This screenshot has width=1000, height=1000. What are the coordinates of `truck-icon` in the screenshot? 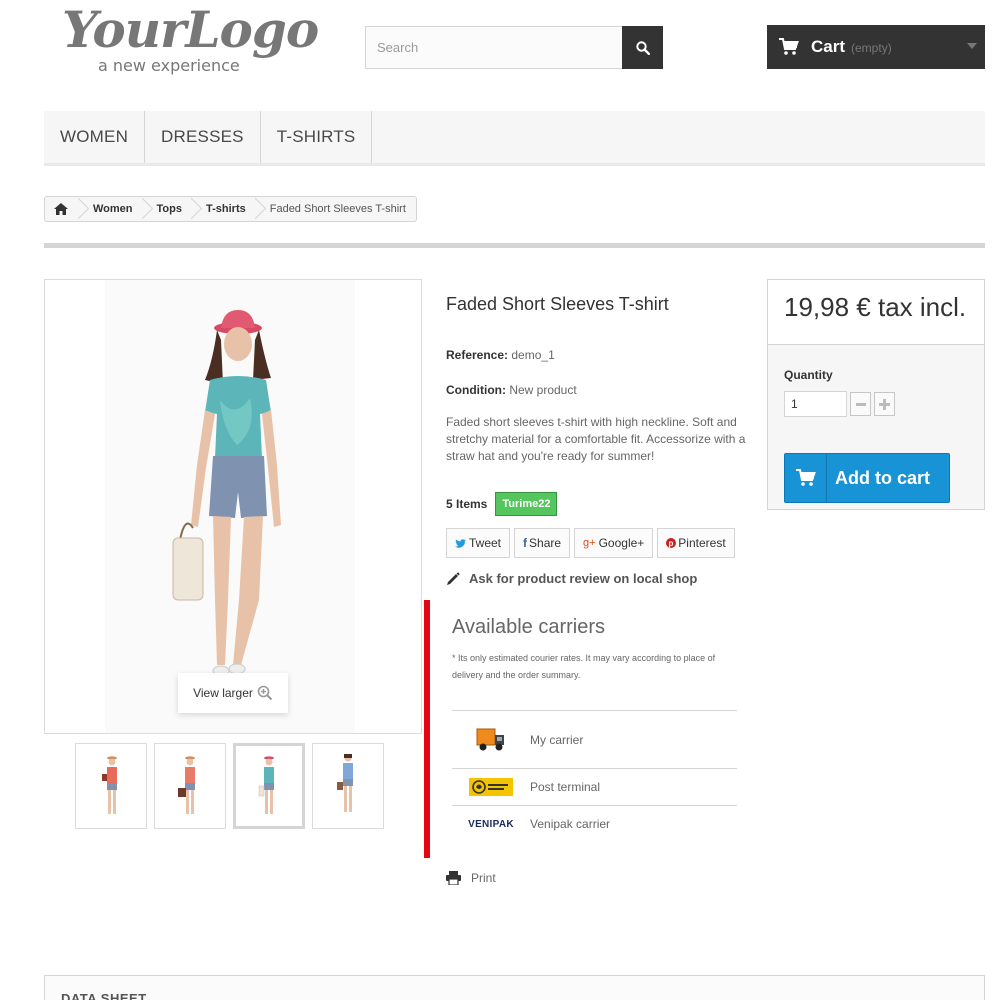 It's located at (491, 740).